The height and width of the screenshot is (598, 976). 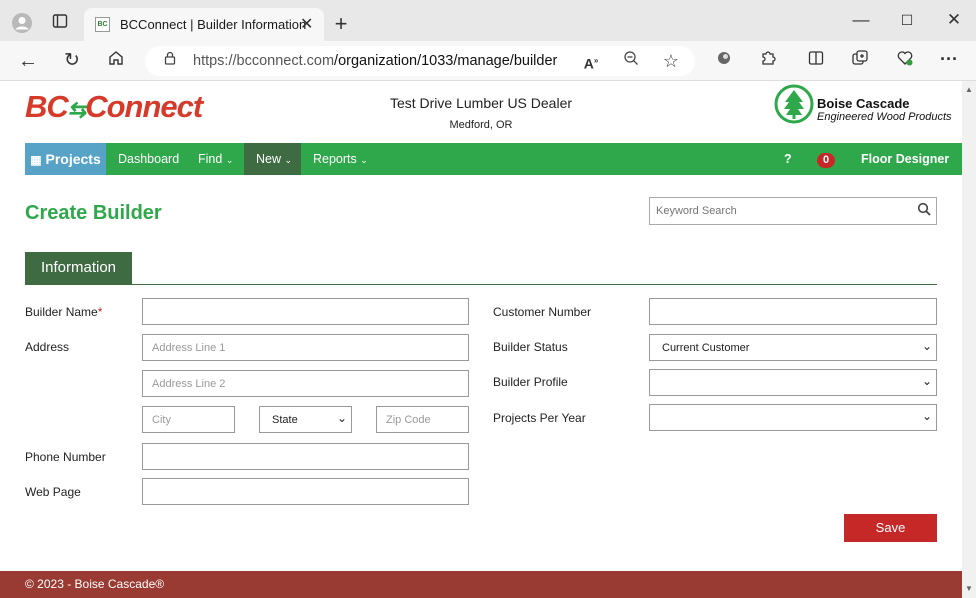 What do you see at coordinates (905, 61) in the screenshot?
I see `health-icon` at bounding box center [905, 61].